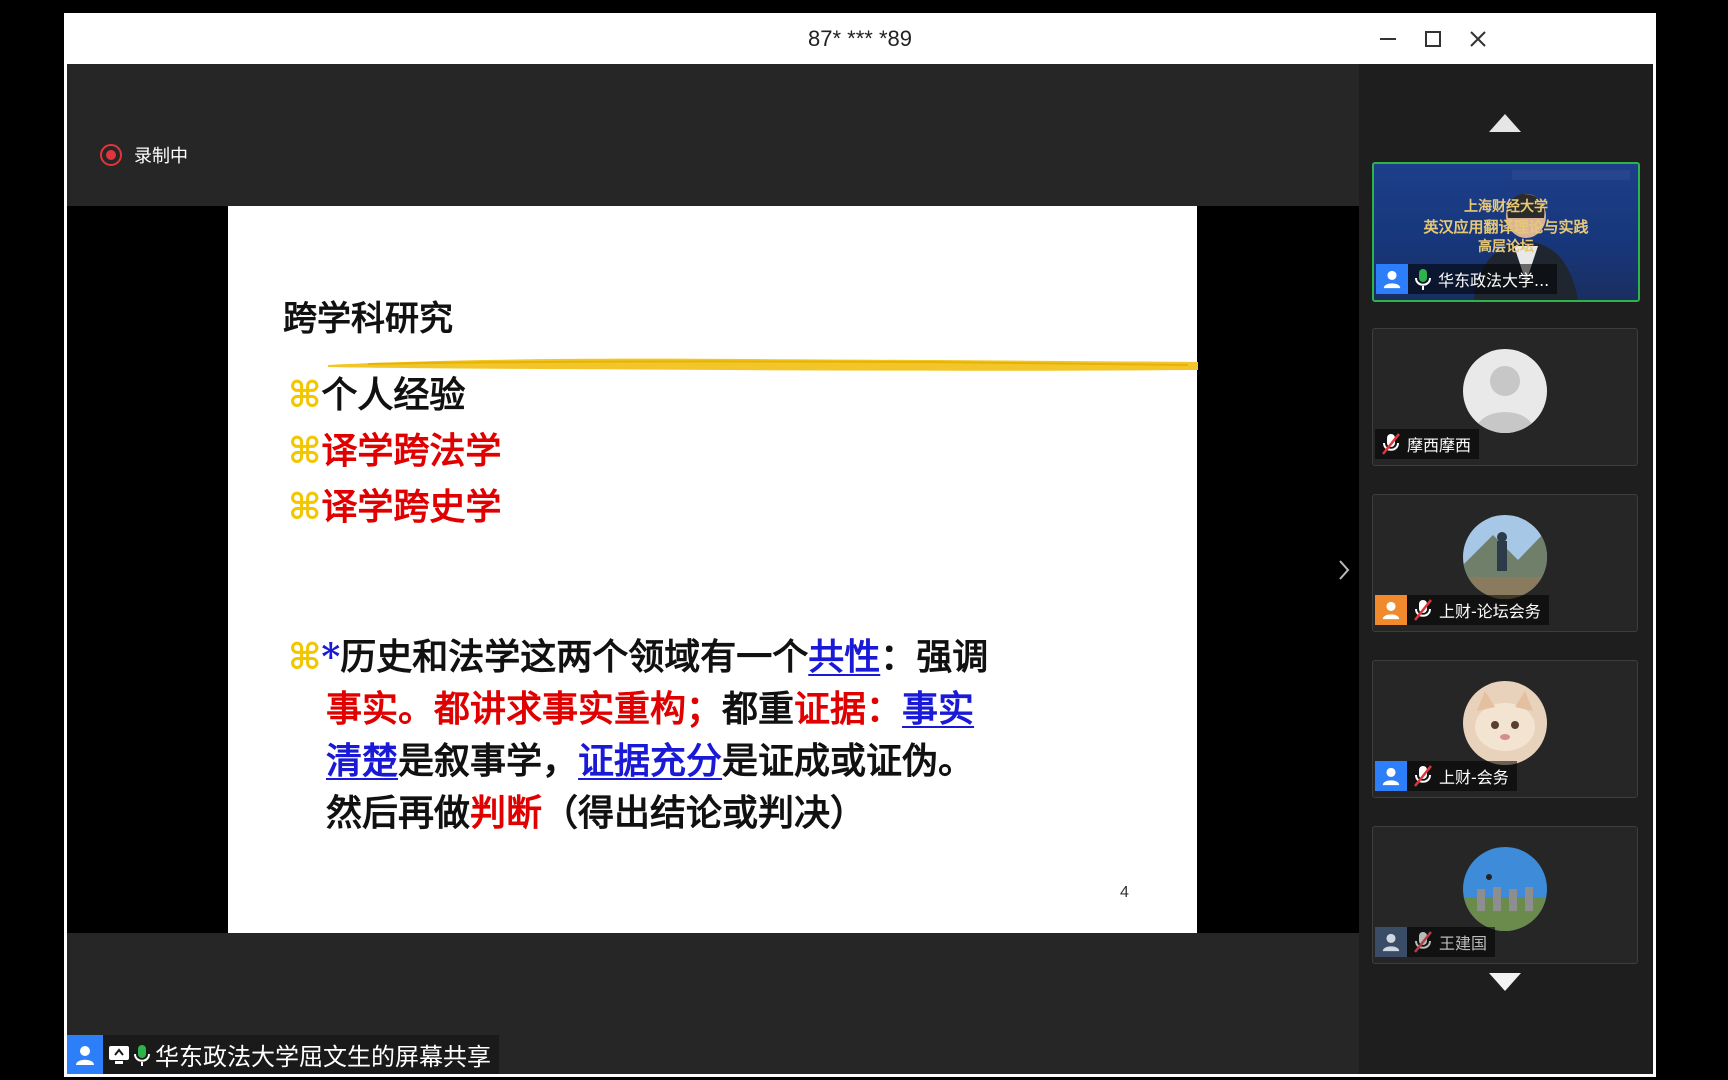 Image resolution: width=1728 pixels, height=1080 pixels. I want to click on scroll-down-icon, so click(1505, 982).